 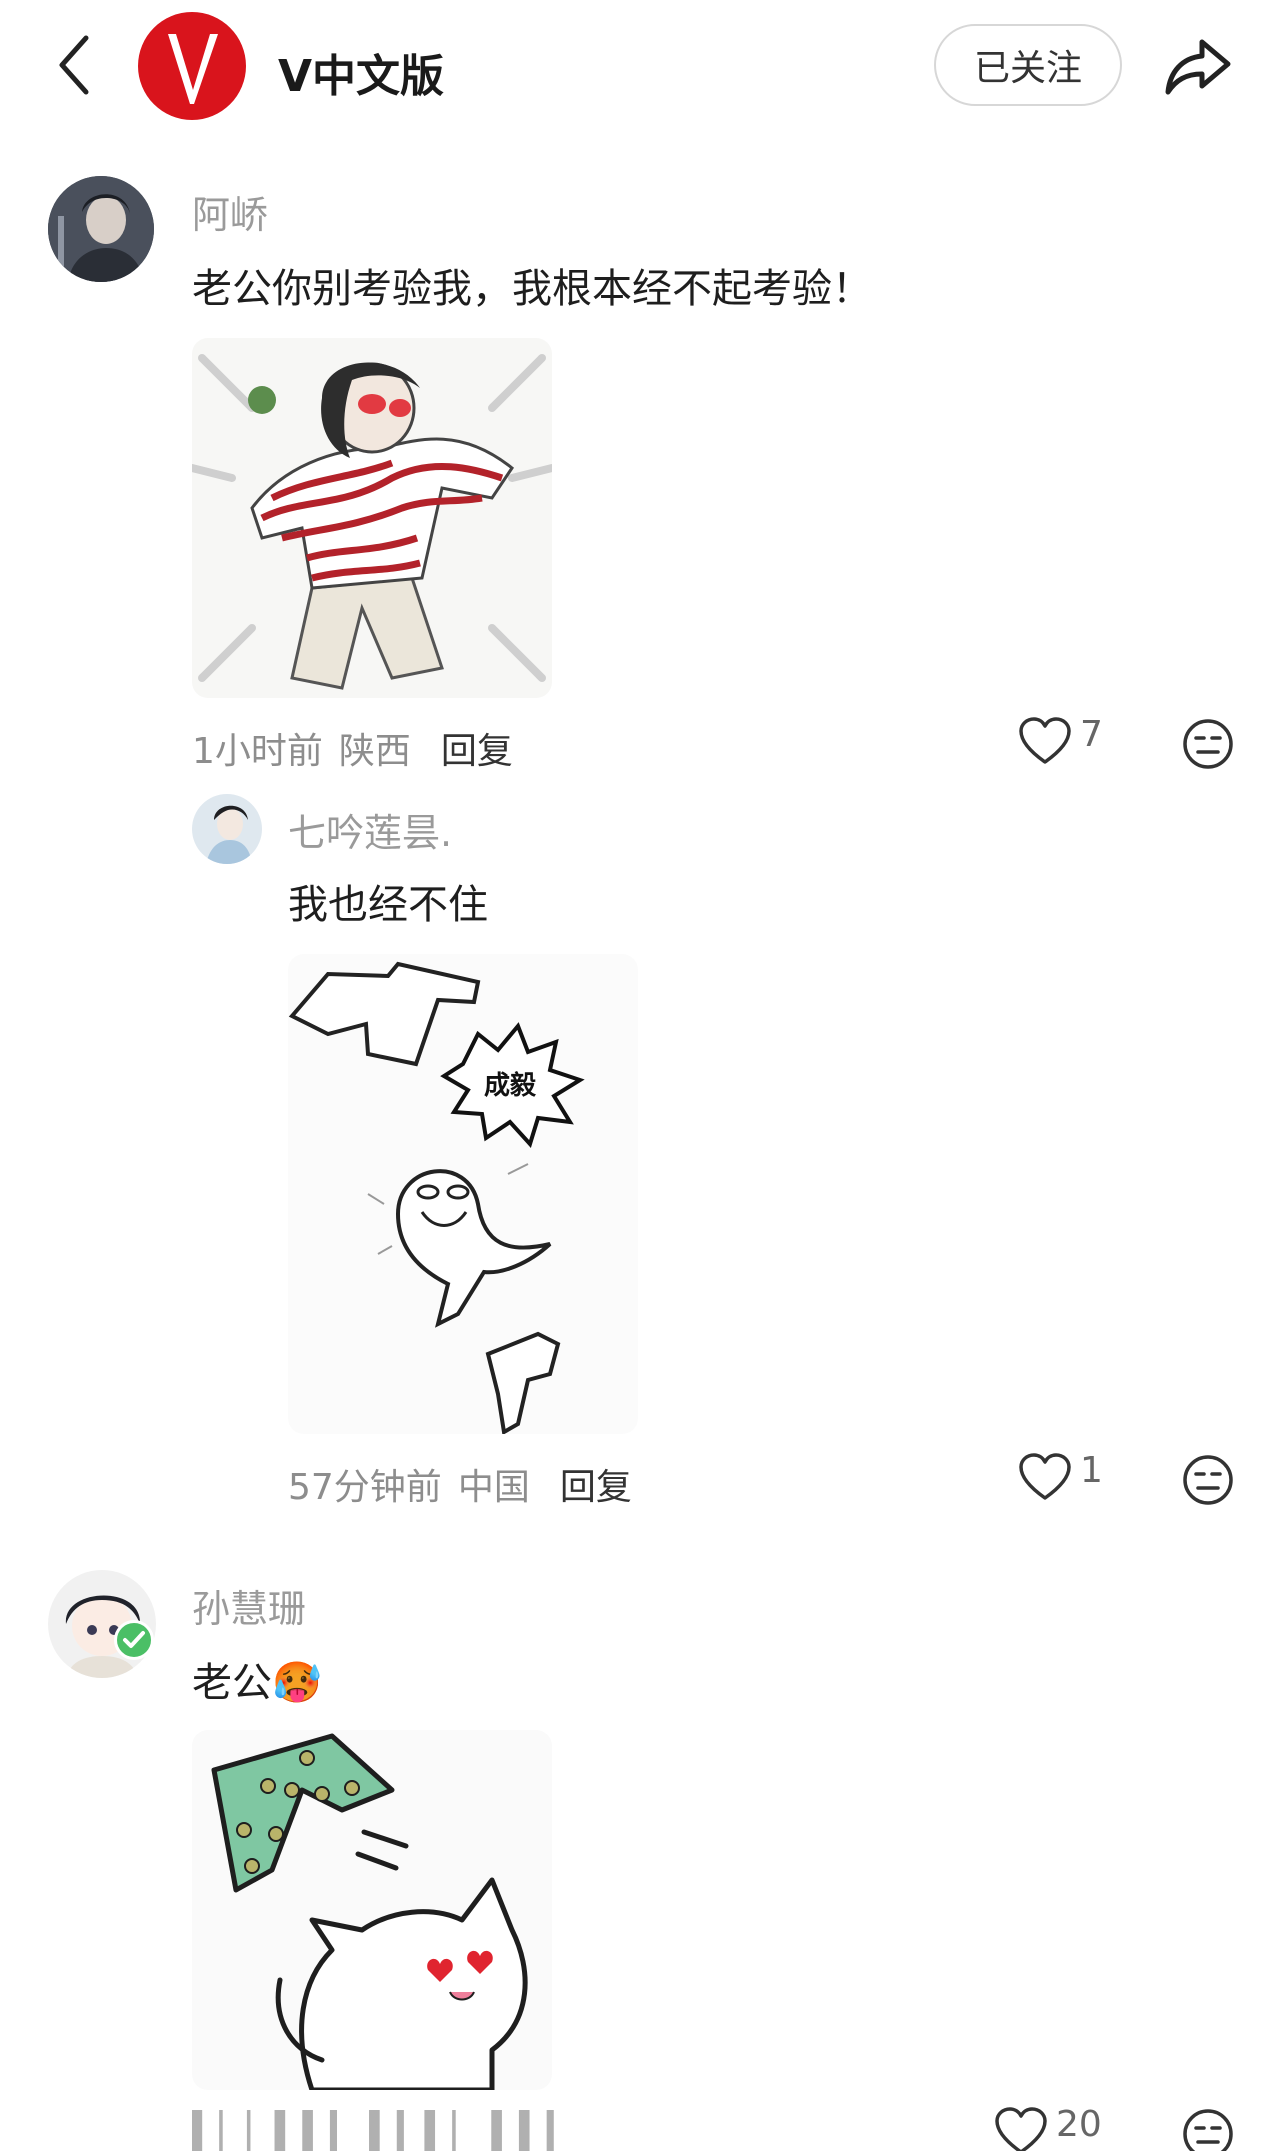 What do you see at coordinates (642, 65) in the screenshot?
I see `top-bar: V中文版 已关注` at bounding box center [642, 65].